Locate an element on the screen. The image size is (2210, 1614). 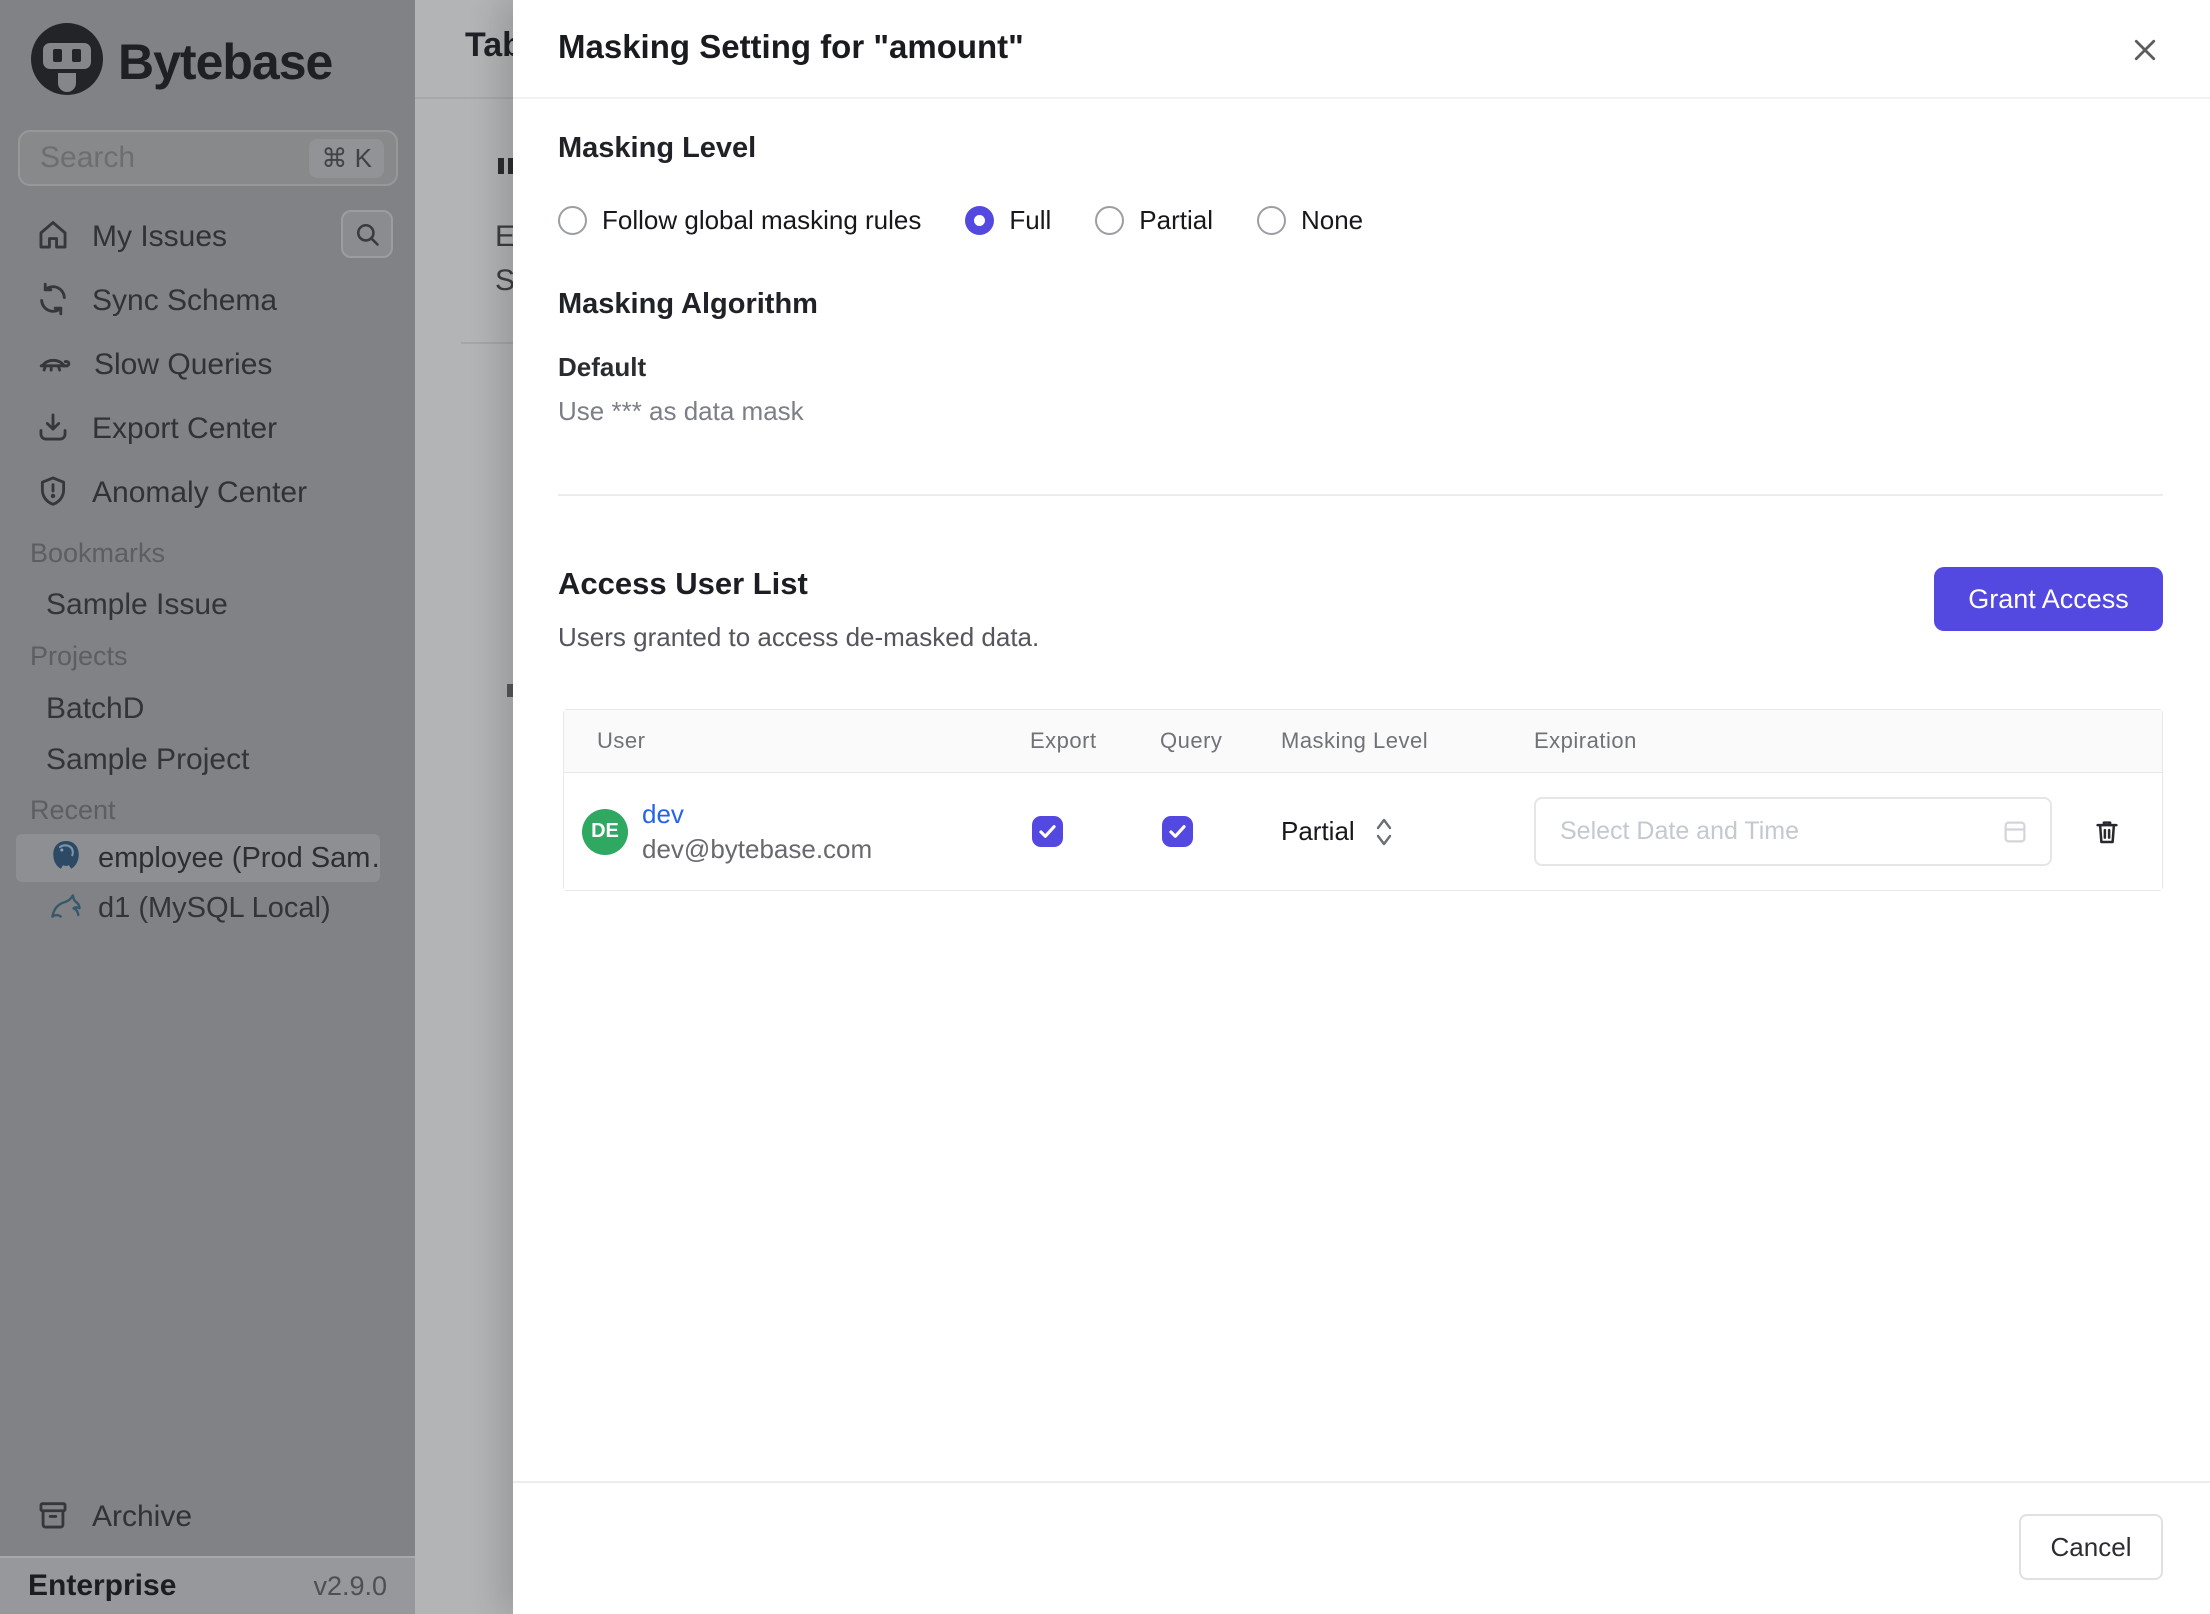
radio-circle-selected is located at coordinates (980, 220).